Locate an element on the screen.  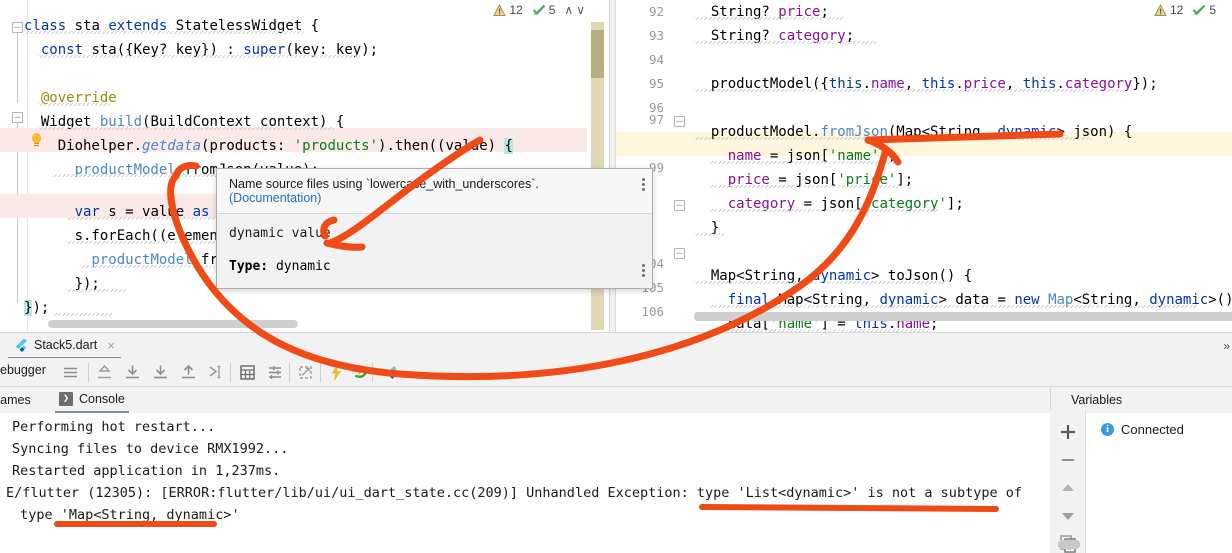
move-down-button is located at coordinates (1068, 516).